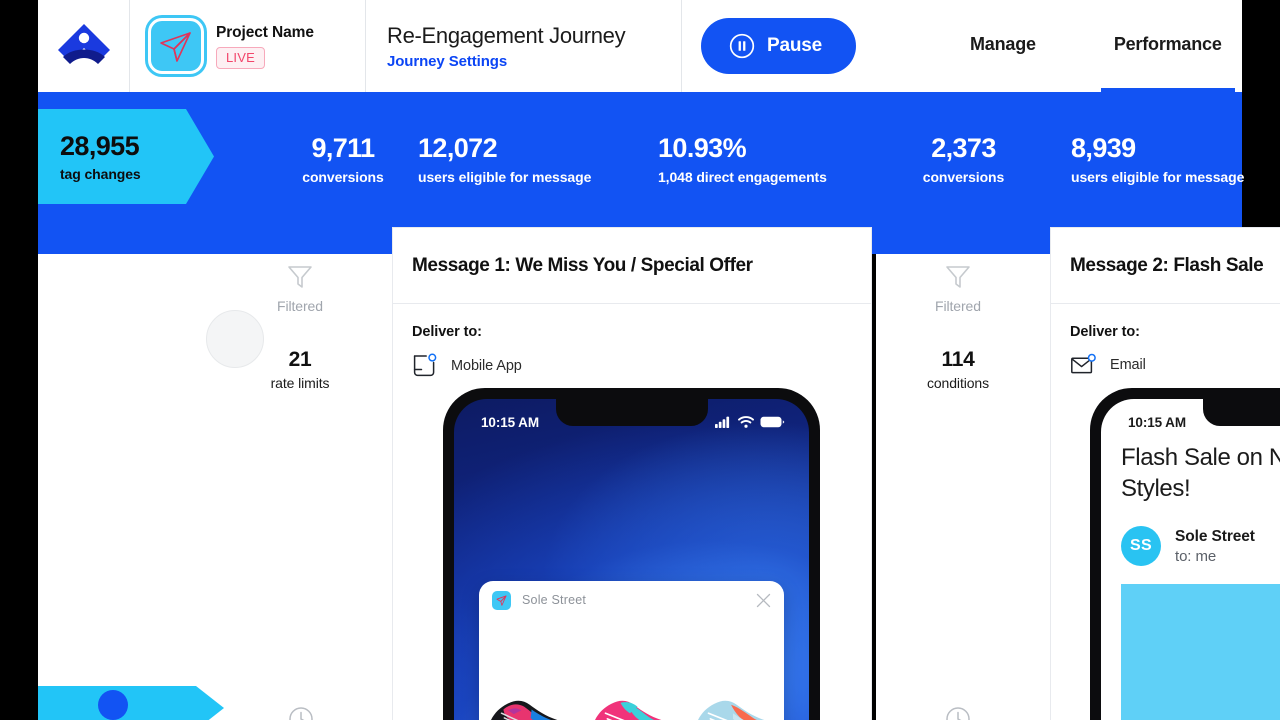 The height and width of the screenshot is (720, 1280). What do you see at coordinates (458, 148) in the screenshot?
I see `eligible-1-value: 12,072` at bounding box center [458, 148].